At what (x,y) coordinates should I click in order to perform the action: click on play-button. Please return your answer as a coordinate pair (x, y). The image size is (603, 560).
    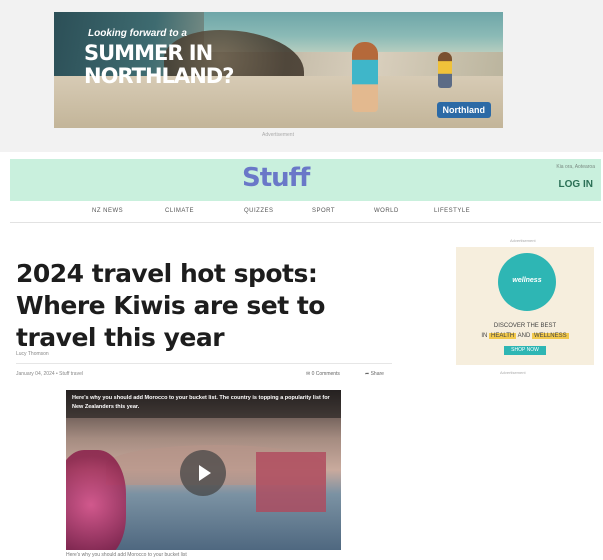
    Looking at the image, I should click on (203, 473).